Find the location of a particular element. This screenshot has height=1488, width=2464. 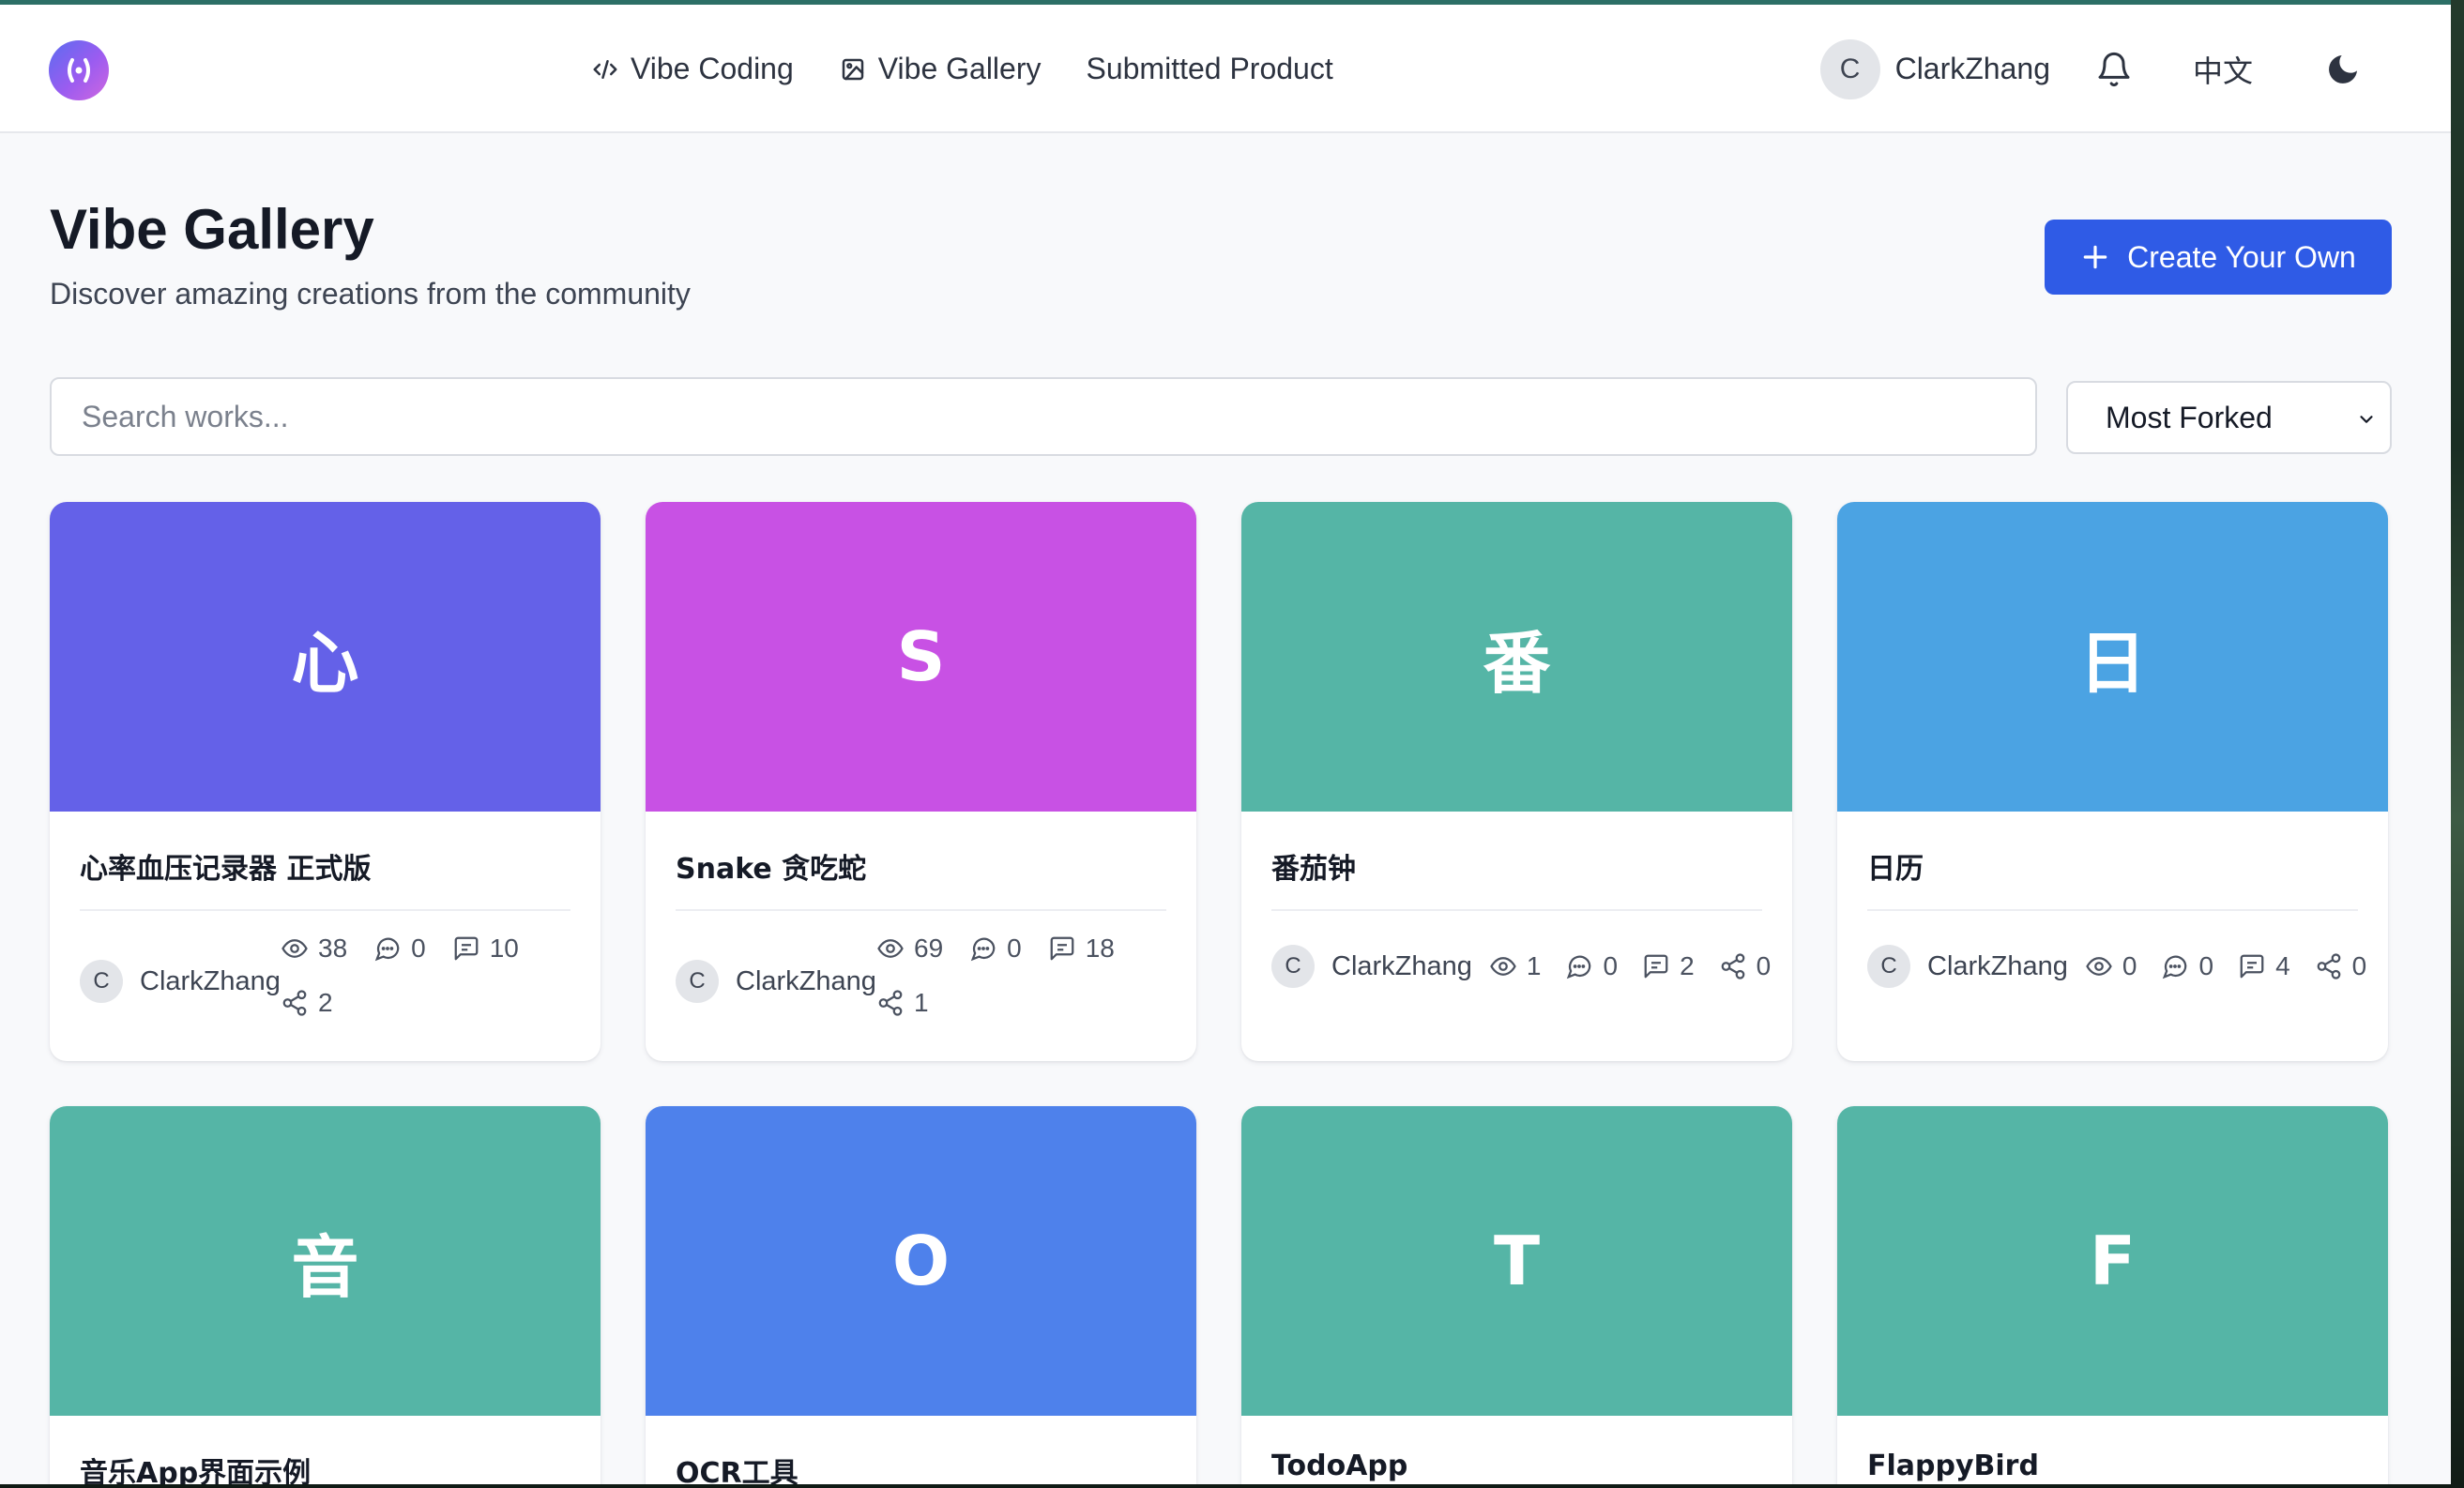

card-thumbnail: S is located at coordinates (921, 657).